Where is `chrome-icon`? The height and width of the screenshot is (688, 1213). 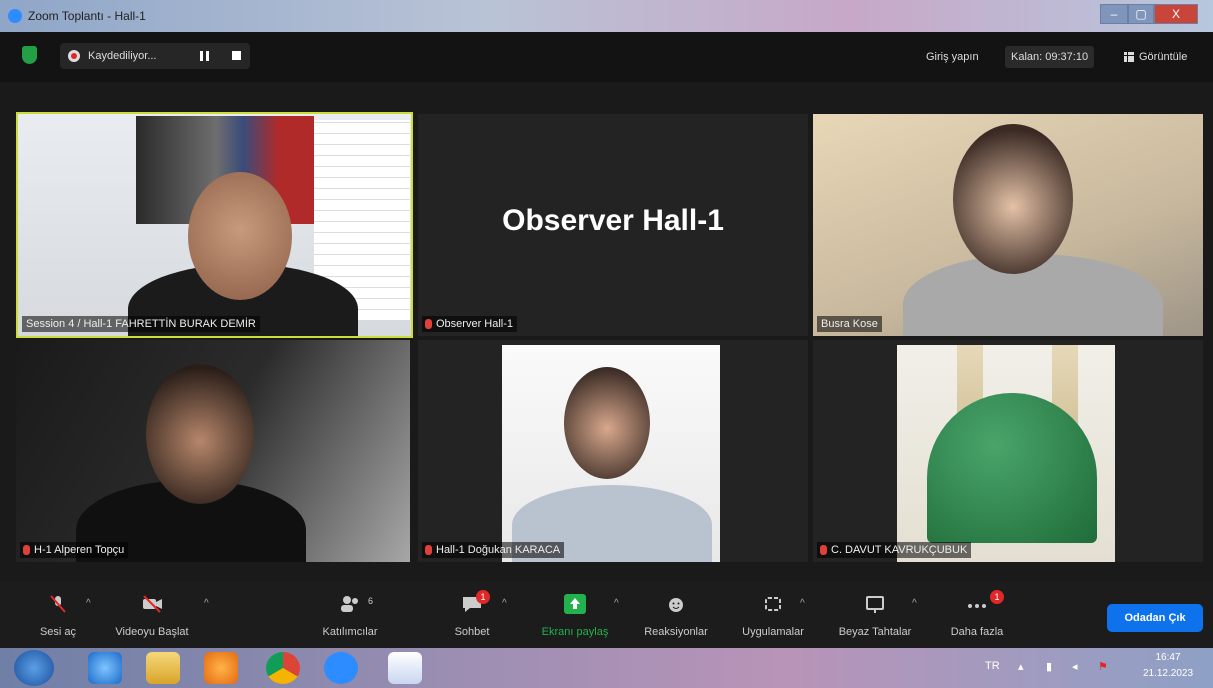 chrome-icon is located at coordinates (283, 668).